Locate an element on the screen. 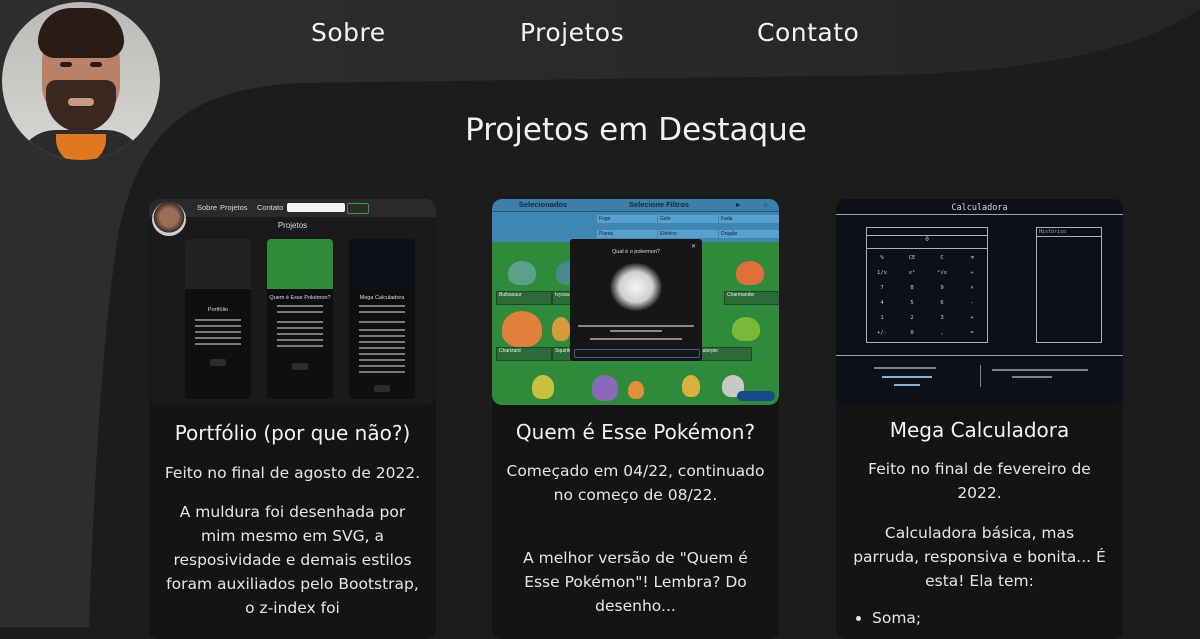 The height and width of the screenshot is (639, 1200). thumb-nav-item: Sobre is located at coordinates (207, 207).